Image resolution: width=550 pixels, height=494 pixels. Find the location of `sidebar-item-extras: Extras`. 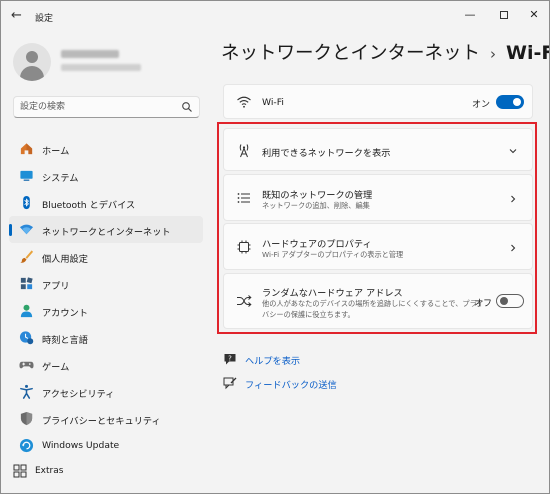

sidebar-item-extras: Extras is located at coordinates (106, 471).